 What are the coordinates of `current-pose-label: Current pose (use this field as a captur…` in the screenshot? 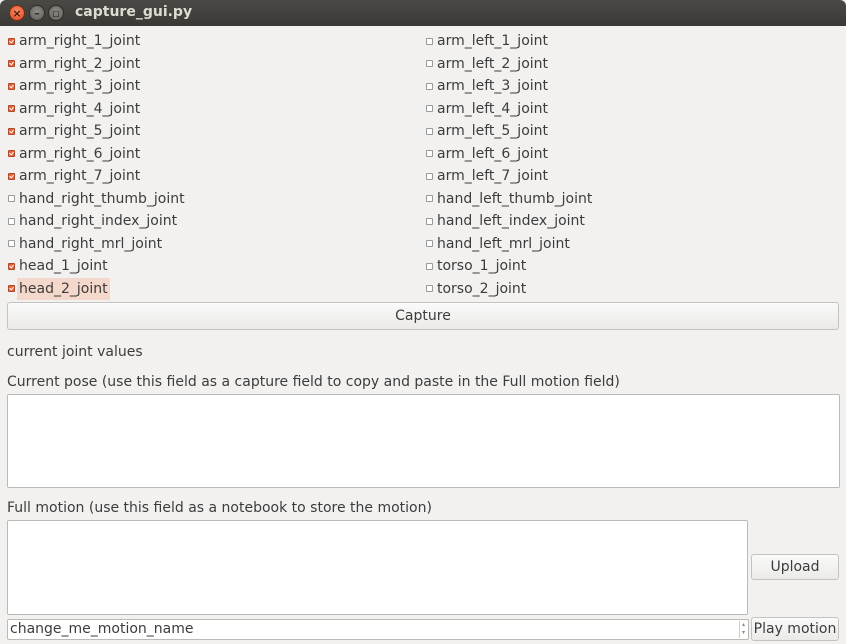 It's located at (313, 382).